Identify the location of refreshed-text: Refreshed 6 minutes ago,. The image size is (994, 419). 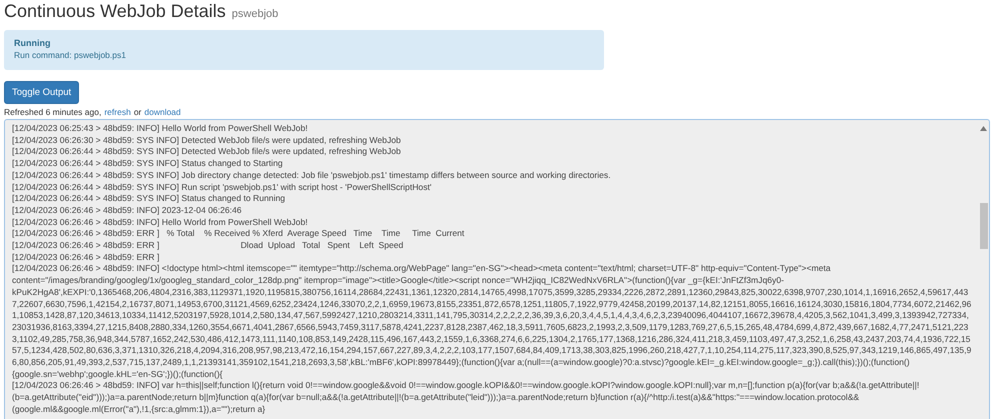
(53, 112).